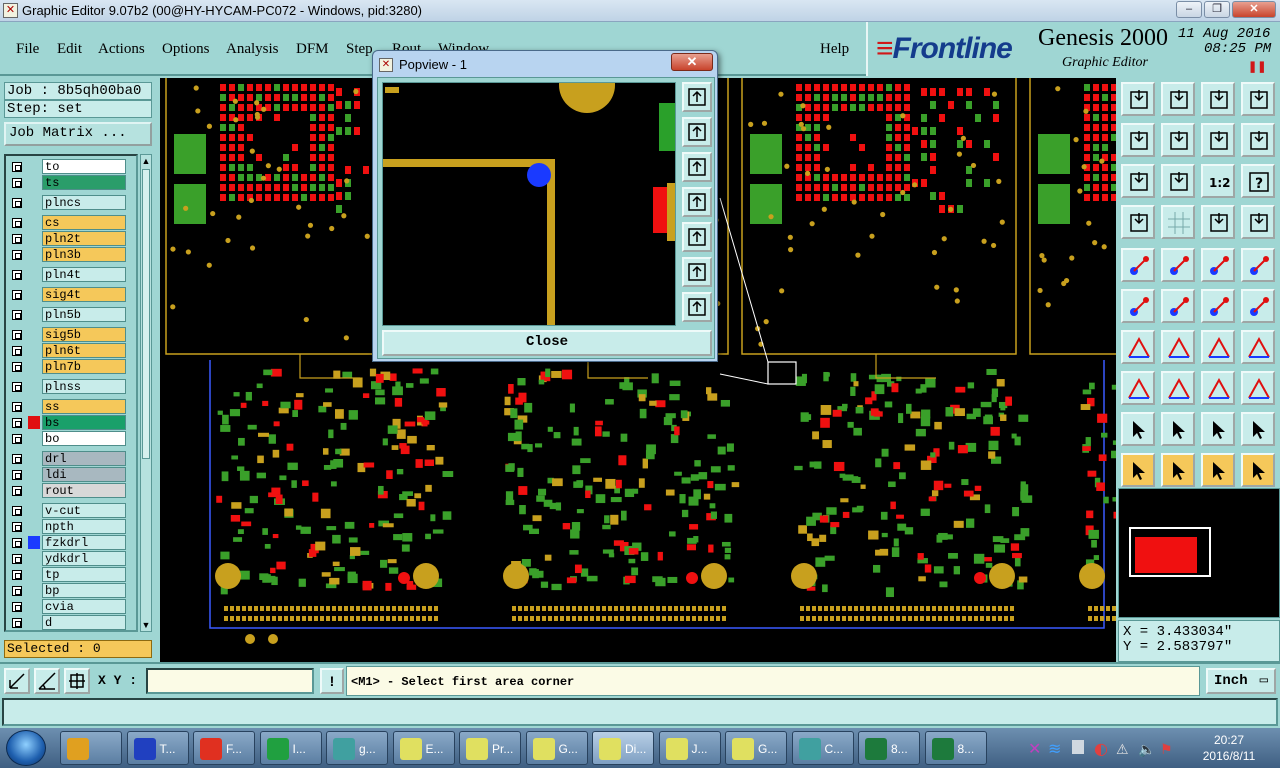  What do you see at coordinates (1138, 181) in the screenshot?
I see `zoom-fit-icon` at bounding box center [1138, 181].